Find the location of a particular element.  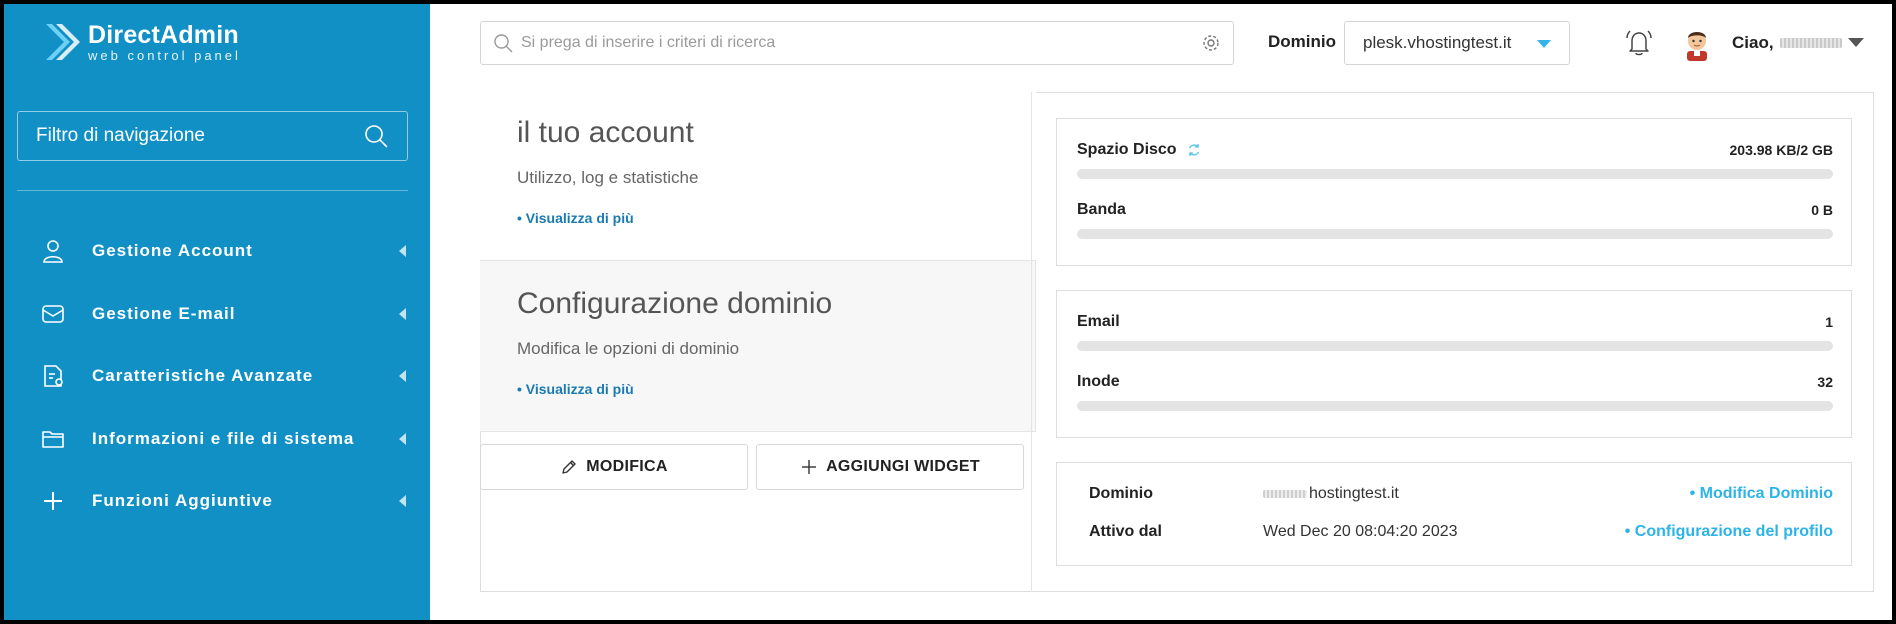

email-label: Email is located at coordinates (1098, 321).